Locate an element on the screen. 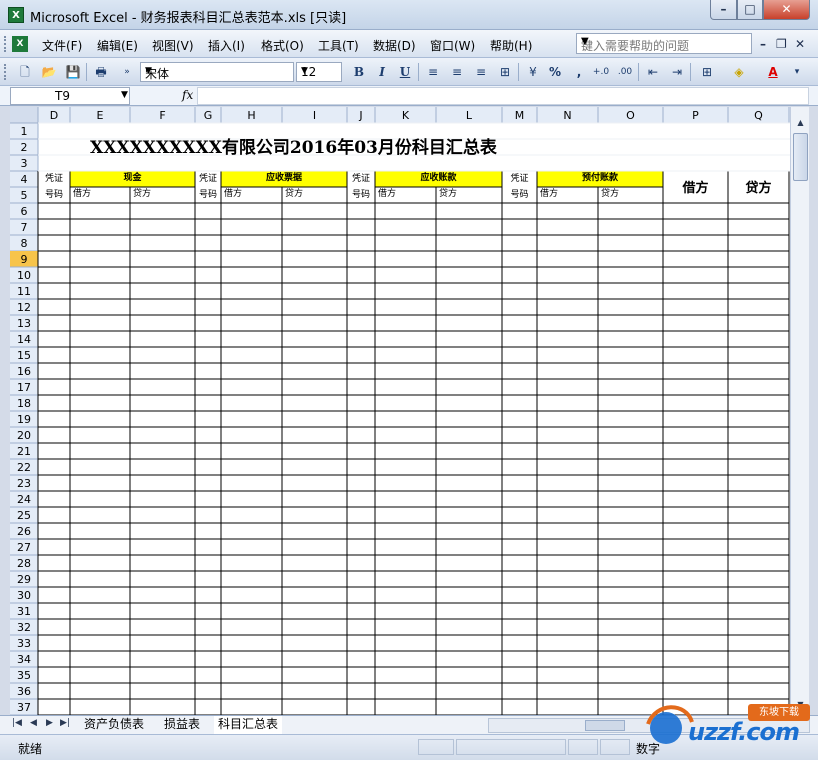 This screenshot has height=760, width=818. print-icon: 🖶 is located at coordinates (101, 72).